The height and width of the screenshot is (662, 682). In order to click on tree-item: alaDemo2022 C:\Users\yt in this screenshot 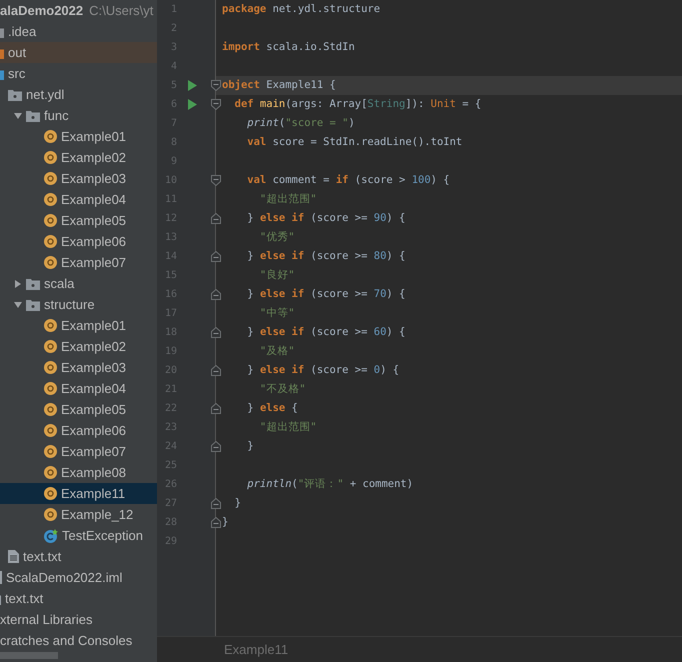, I will do `click(78, 10)`.